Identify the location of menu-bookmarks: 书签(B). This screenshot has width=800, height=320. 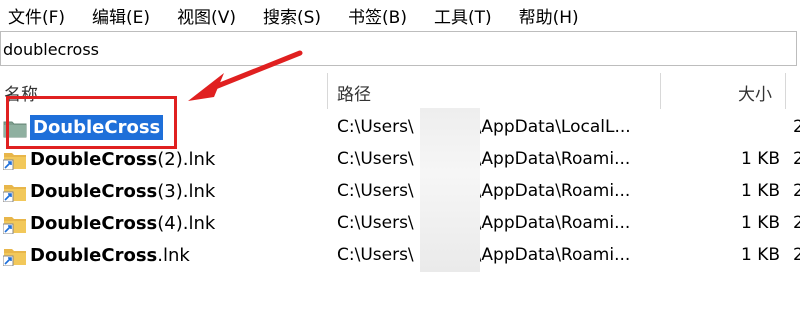
(377, 15).